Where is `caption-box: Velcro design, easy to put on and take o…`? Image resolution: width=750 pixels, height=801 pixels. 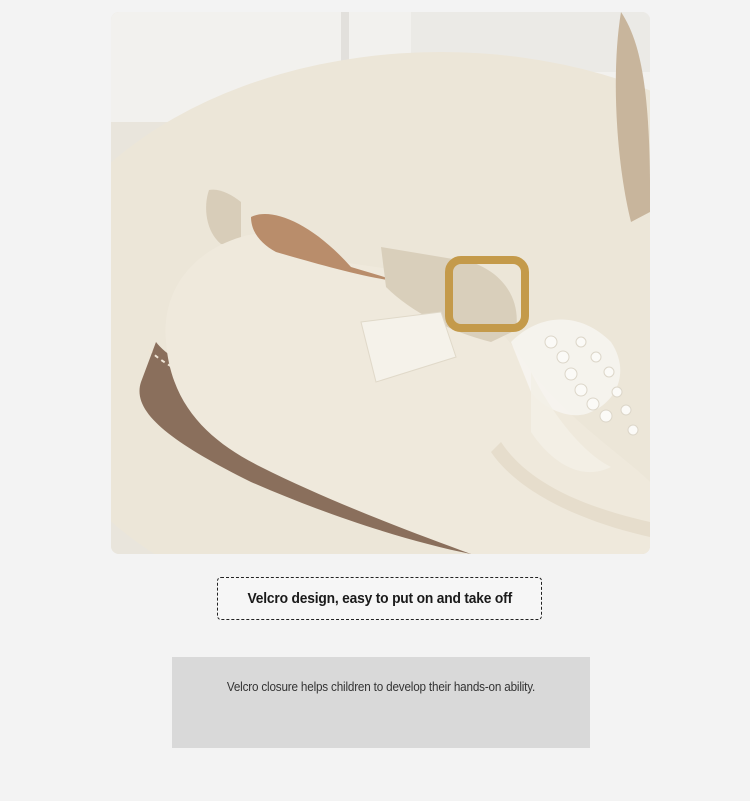 caption-box: Velcro design, easy to put on and take o… is located at coordinates (379, 598).